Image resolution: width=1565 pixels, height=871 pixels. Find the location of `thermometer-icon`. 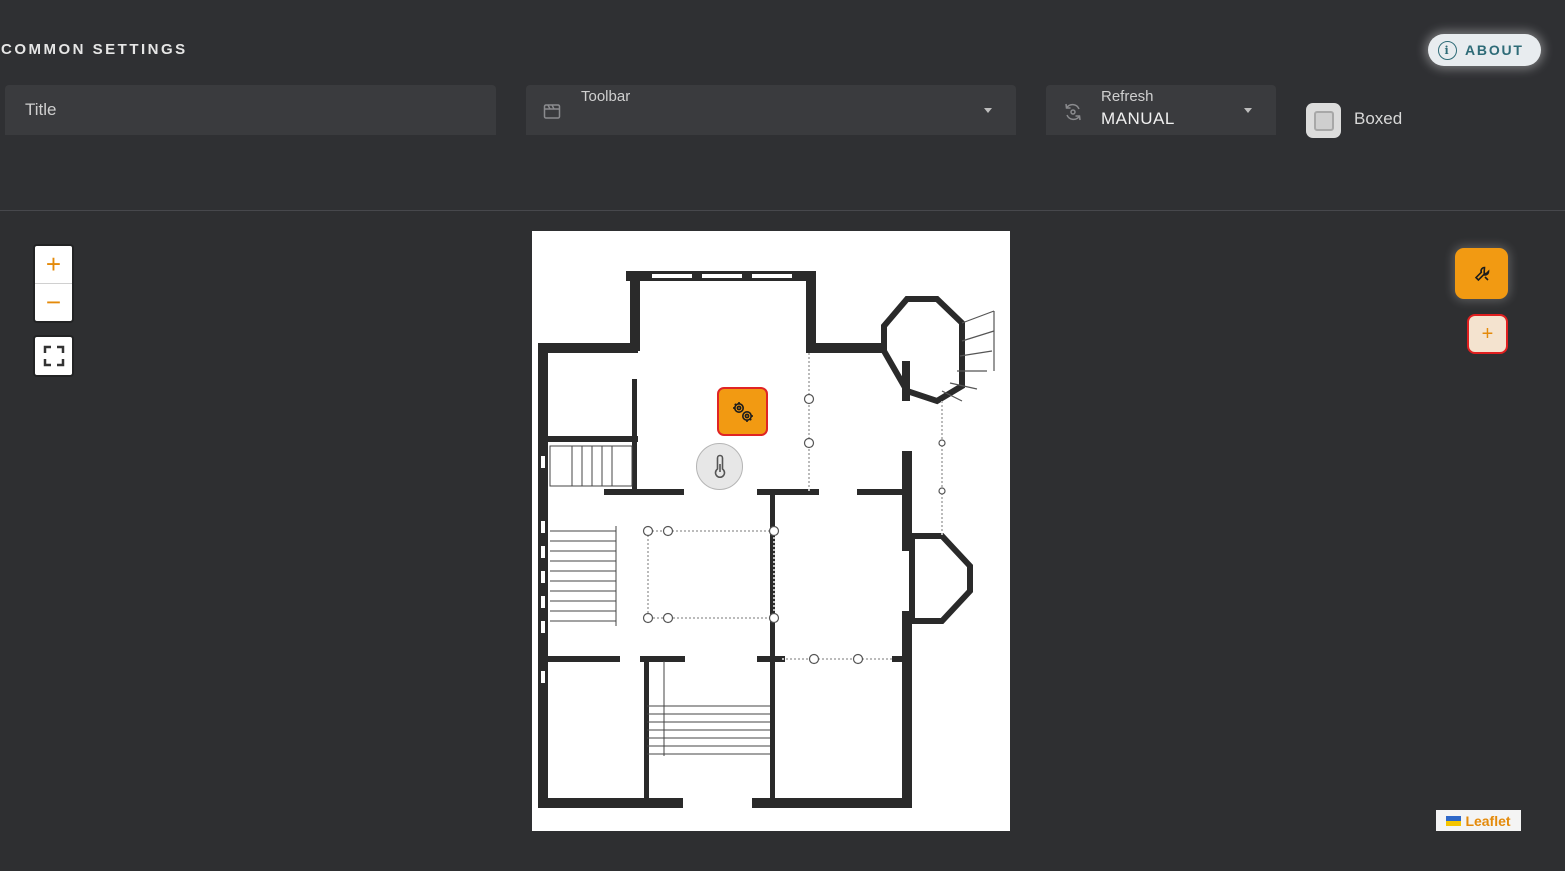

thermometer-icon is located at coordinates (719, 466).